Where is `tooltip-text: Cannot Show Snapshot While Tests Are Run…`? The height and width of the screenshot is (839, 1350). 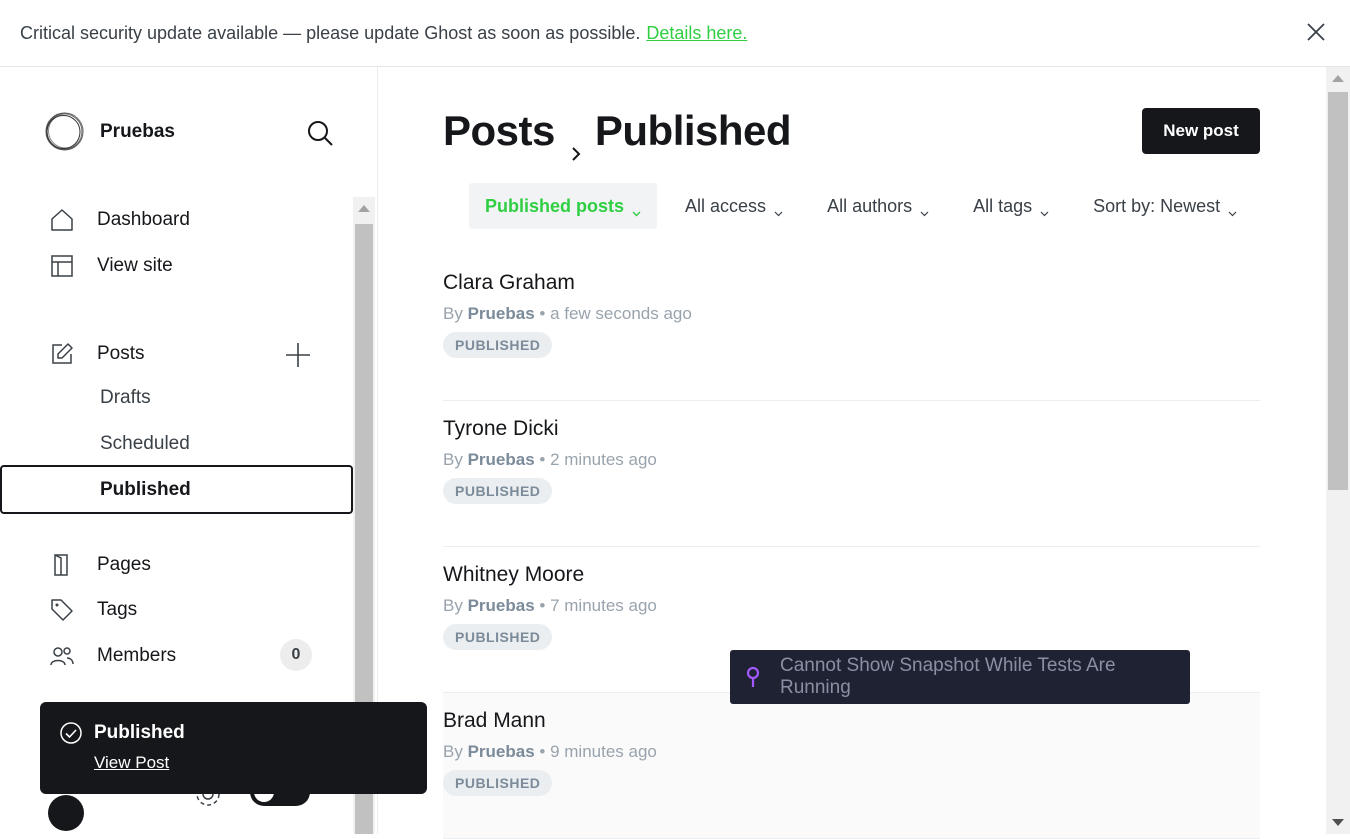
tooltip-text: Cannot Show Snapshot While Tests Are Run… is located at coordinates (948, 676).